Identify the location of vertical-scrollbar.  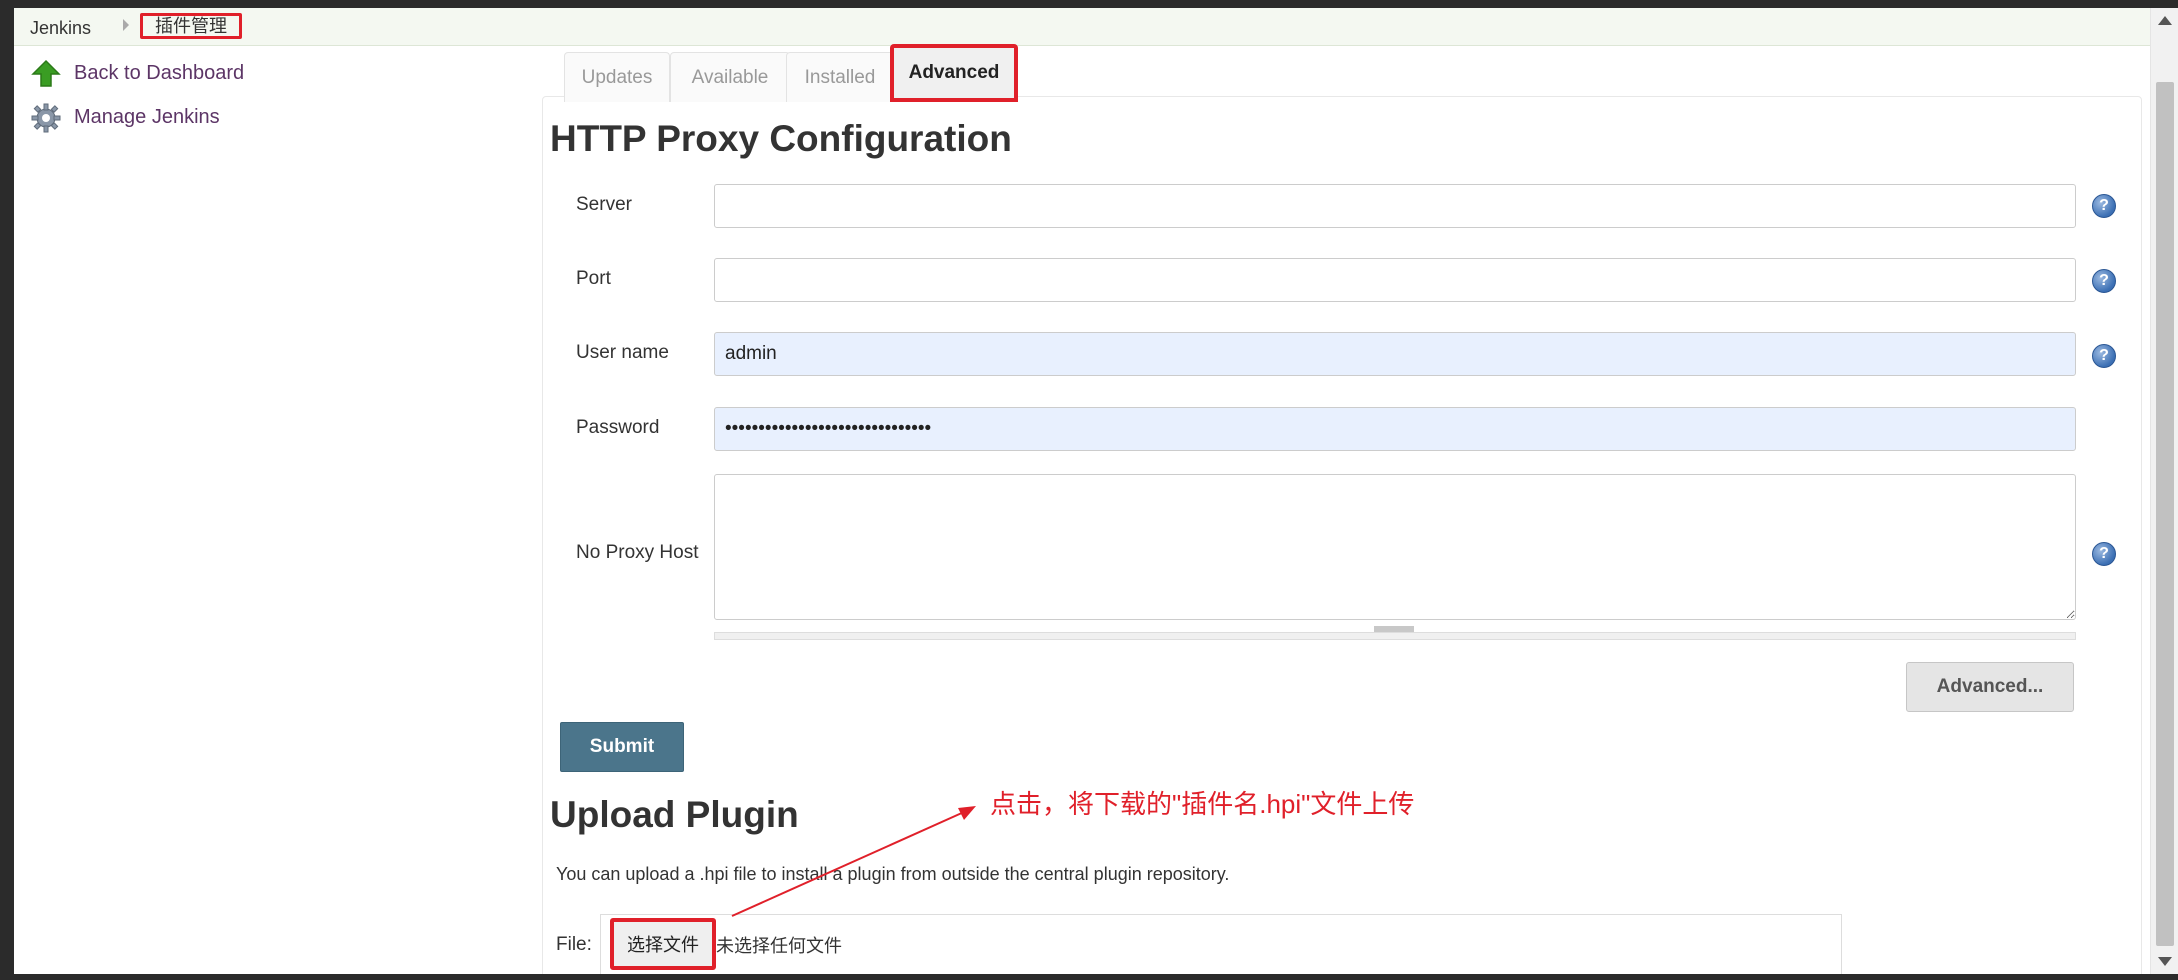
(2164, 491).